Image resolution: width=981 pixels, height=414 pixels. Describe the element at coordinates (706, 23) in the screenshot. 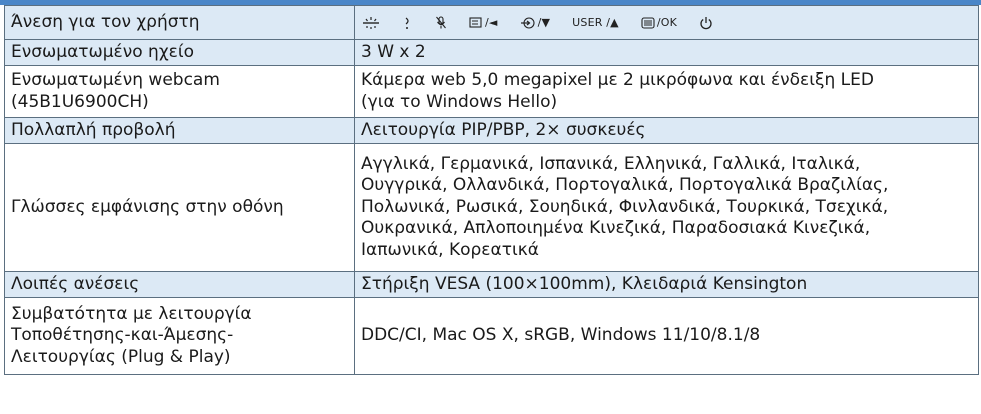

I see `power-icon` at that location.